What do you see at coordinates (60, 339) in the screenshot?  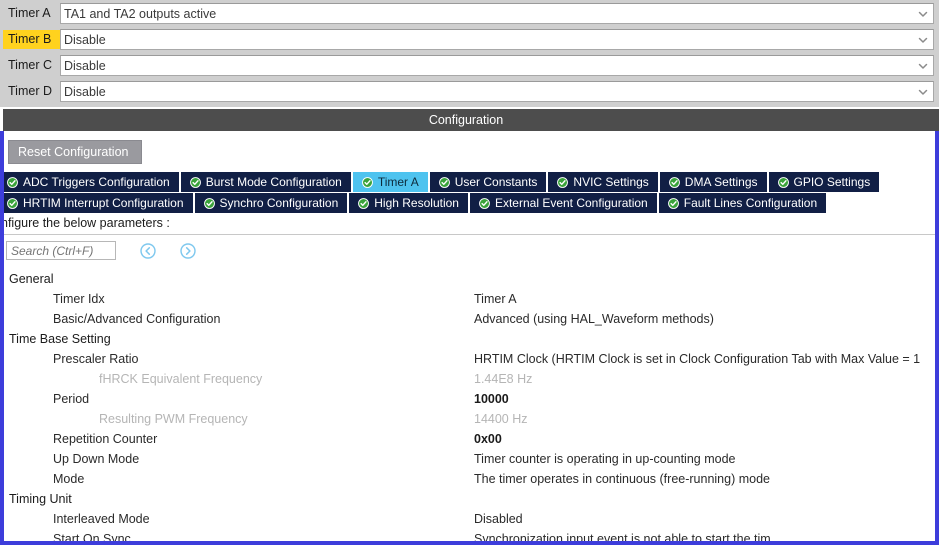 I see `parameter-name: Time Base Setting` at bounding box center [60, 339].